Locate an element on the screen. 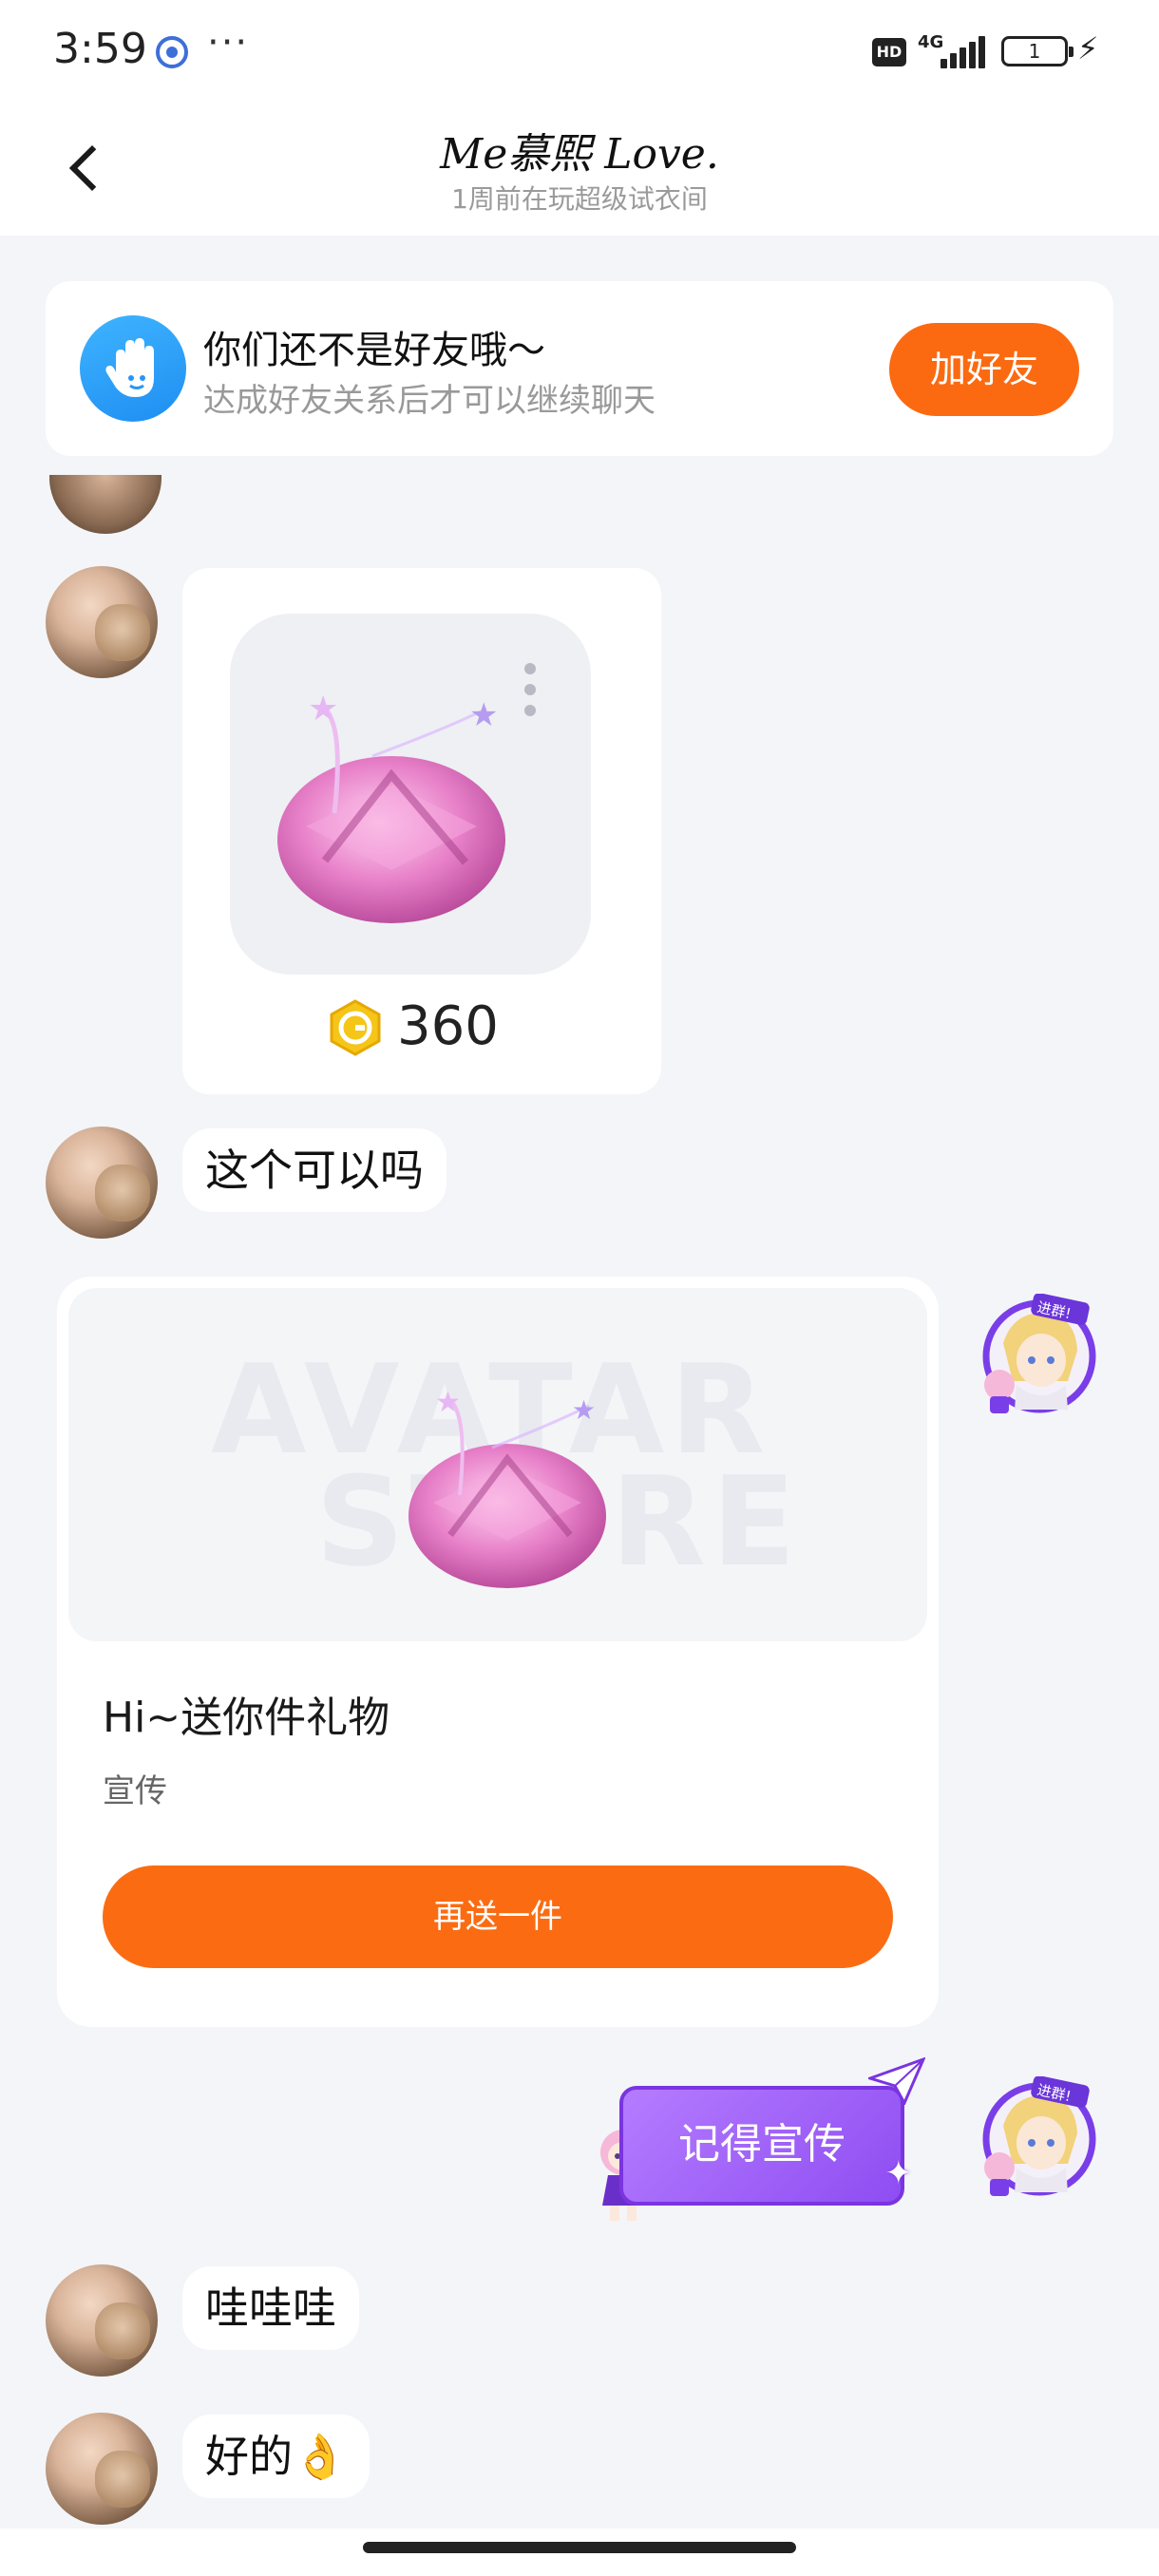 The height and width of the screenshot is (2576, 1159). paper-plane-icon is located at coordinates (896, 2081).